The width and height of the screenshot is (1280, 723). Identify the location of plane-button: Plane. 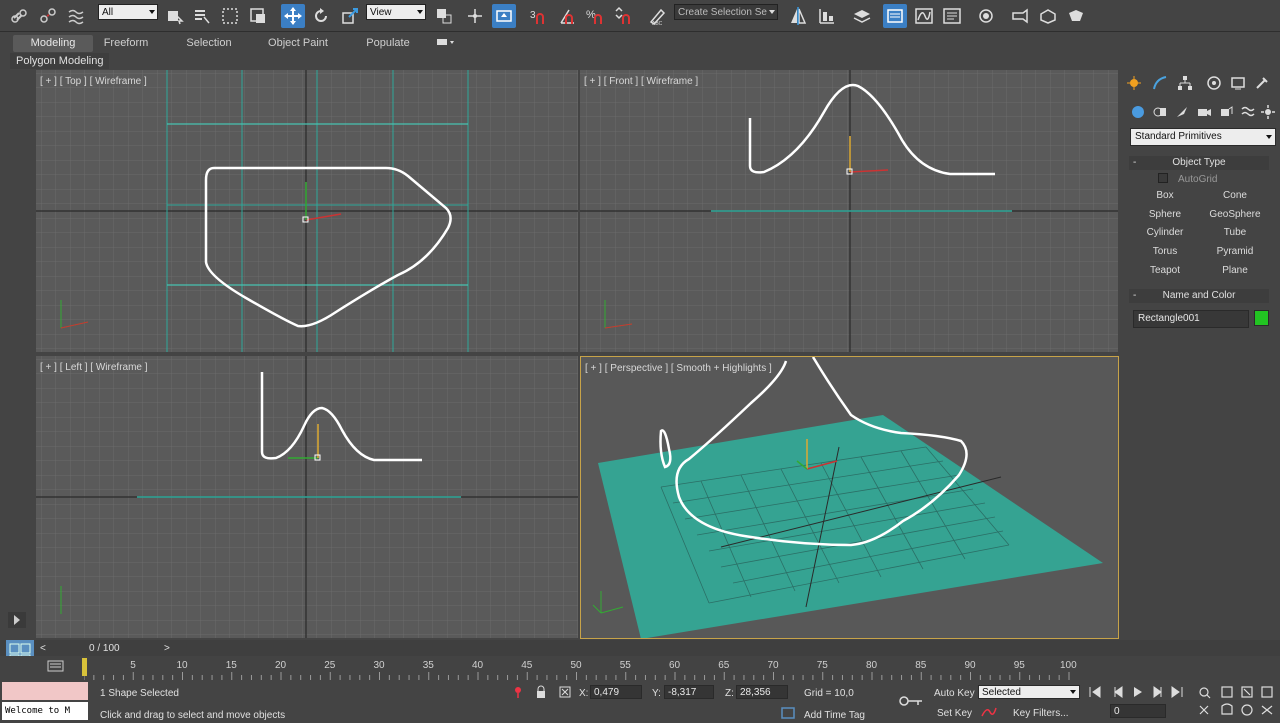
(1235, 271).